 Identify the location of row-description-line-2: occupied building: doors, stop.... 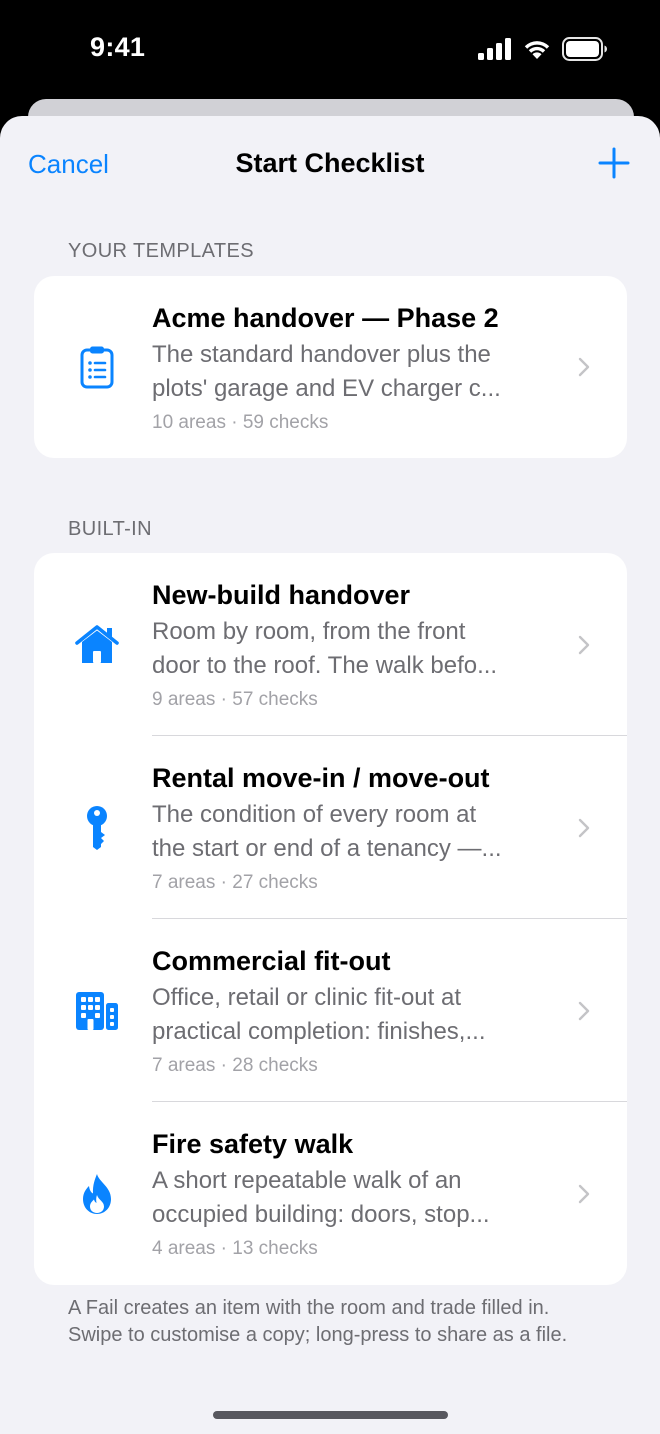
(321, 1214).